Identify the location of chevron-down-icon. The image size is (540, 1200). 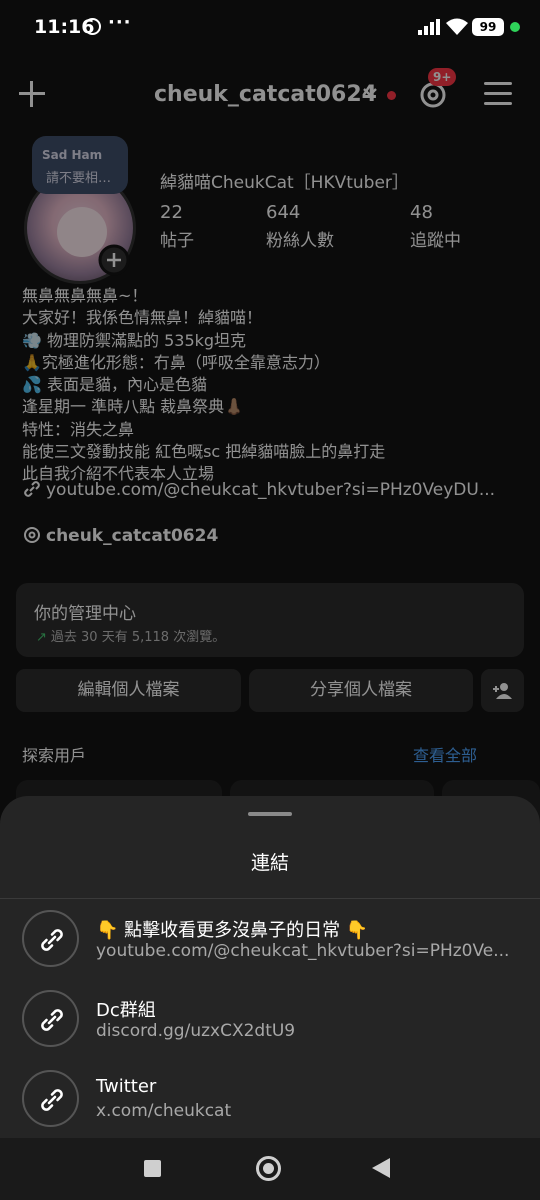
(370, 92).